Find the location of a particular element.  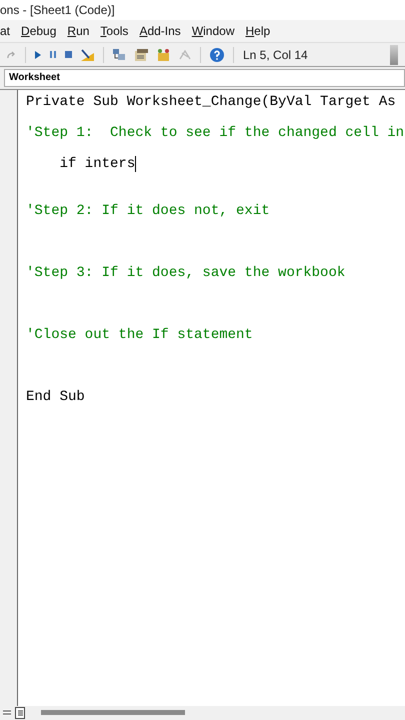

module-view-icon is located at coordinates (20, 713).